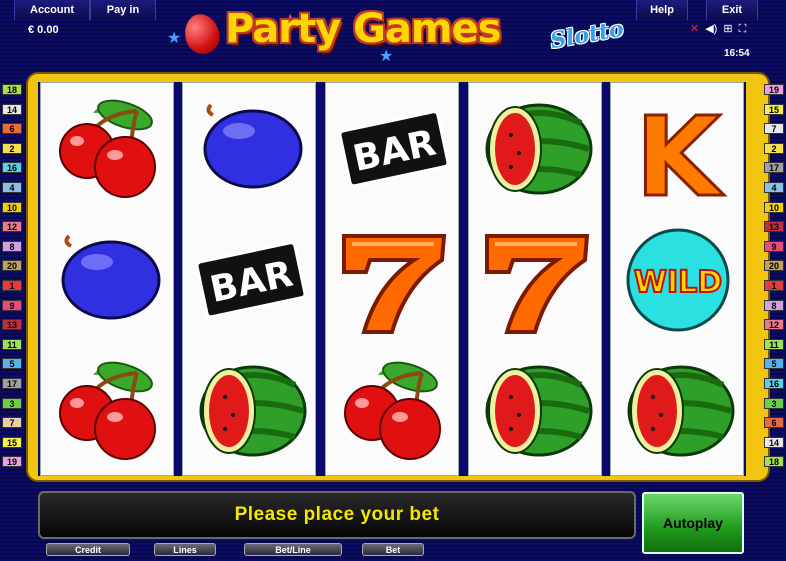  What do you see at coordinates (693, 523) in the screenshot?
I see `autoplay-button: Autoplay` at bounding box center [693, 523].